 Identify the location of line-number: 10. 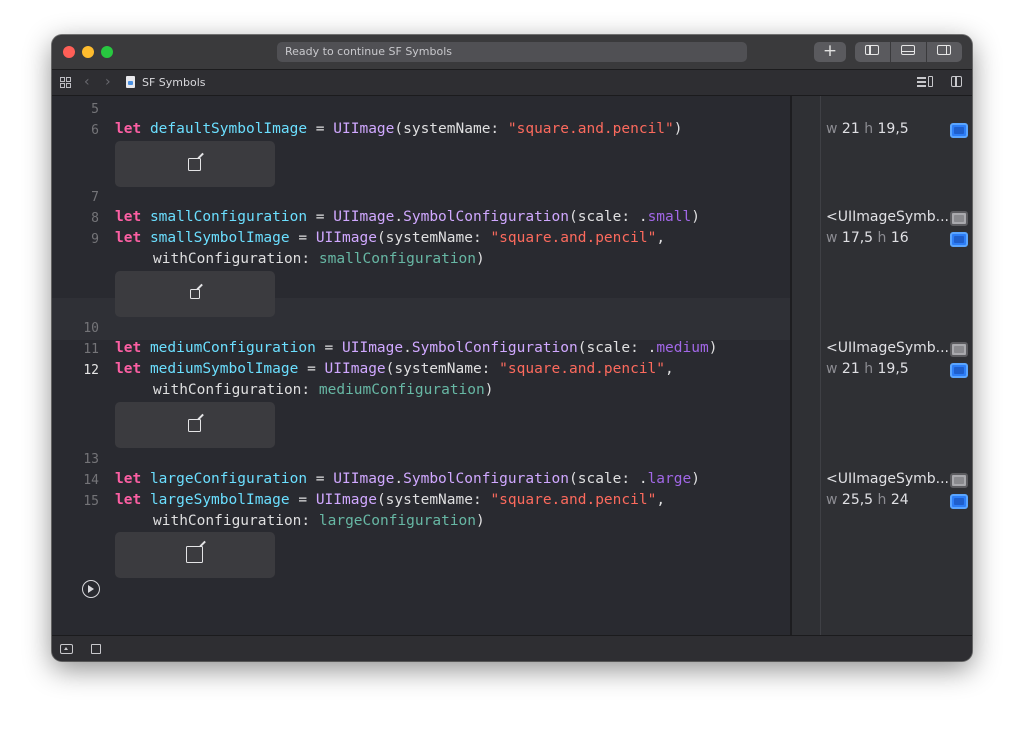
(91, 328).